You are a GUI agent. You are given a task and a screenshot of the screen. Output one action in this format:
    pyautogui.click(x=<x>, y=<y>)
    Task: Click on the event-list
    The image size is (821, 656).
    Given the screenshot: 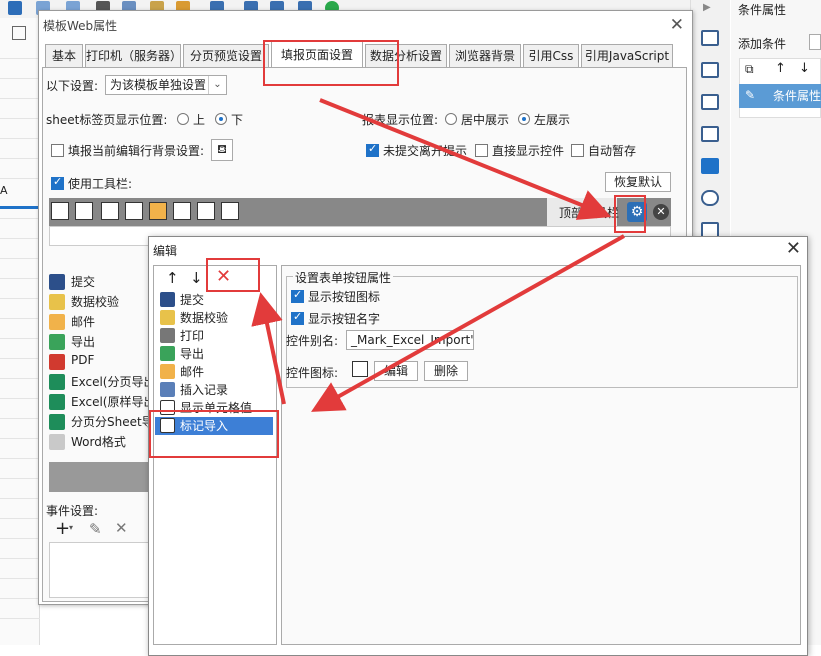 What is the action you would take?
    pyautogui.click(x=104, y=570)
    